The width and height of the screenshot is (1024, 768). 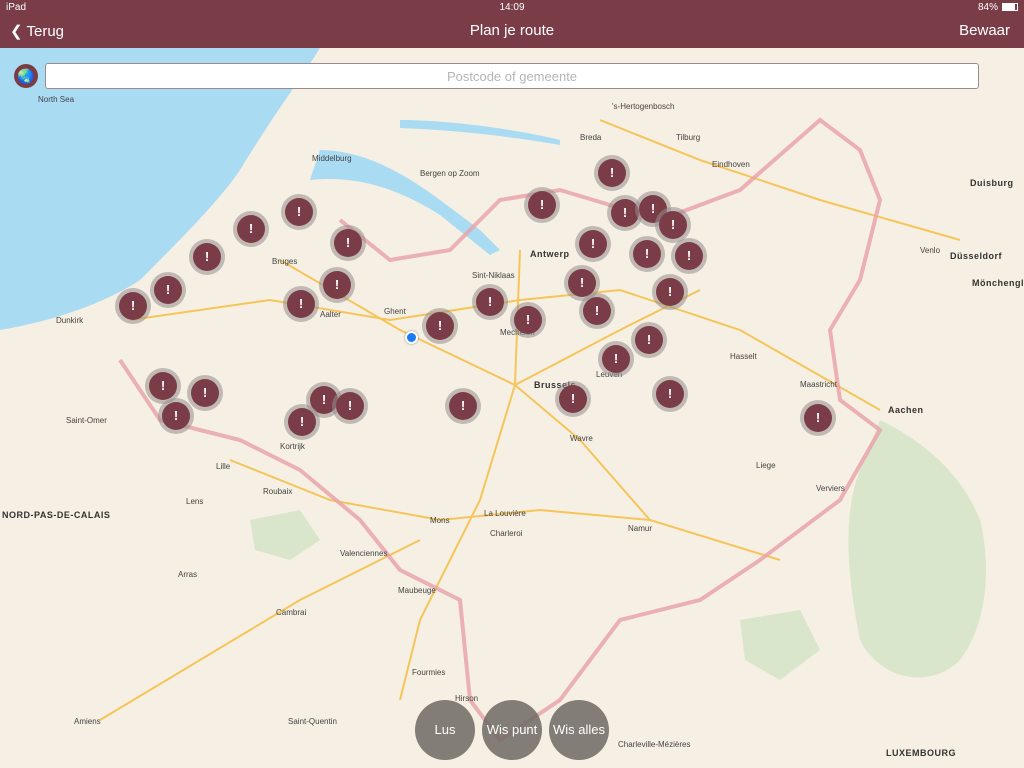 What do you see at coordinates (643, 106) in the screenshot?
I see `city-label: 's-Hertogenbosch` at bounding box center [643, 106].